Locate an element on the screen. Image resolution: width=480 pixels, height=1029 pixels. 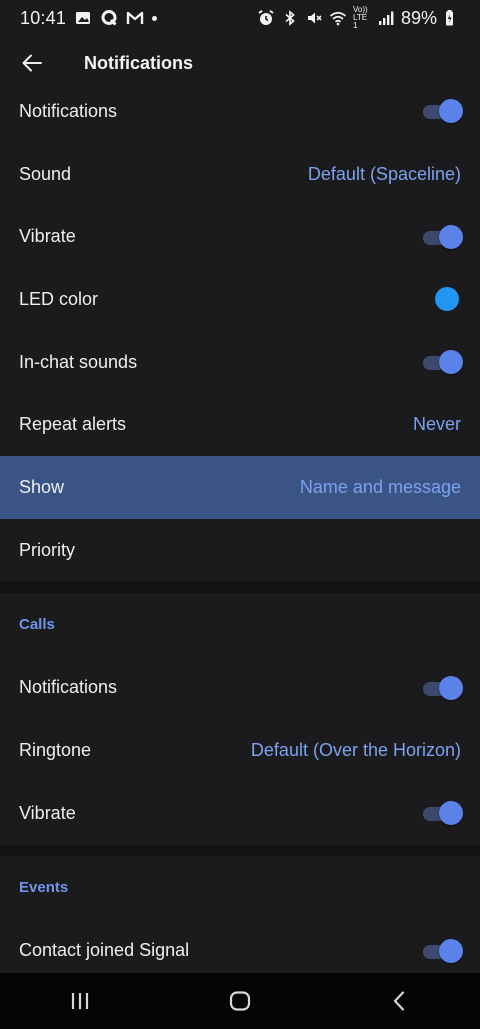
setting-label: Sound is located at coordinates (45, 173).